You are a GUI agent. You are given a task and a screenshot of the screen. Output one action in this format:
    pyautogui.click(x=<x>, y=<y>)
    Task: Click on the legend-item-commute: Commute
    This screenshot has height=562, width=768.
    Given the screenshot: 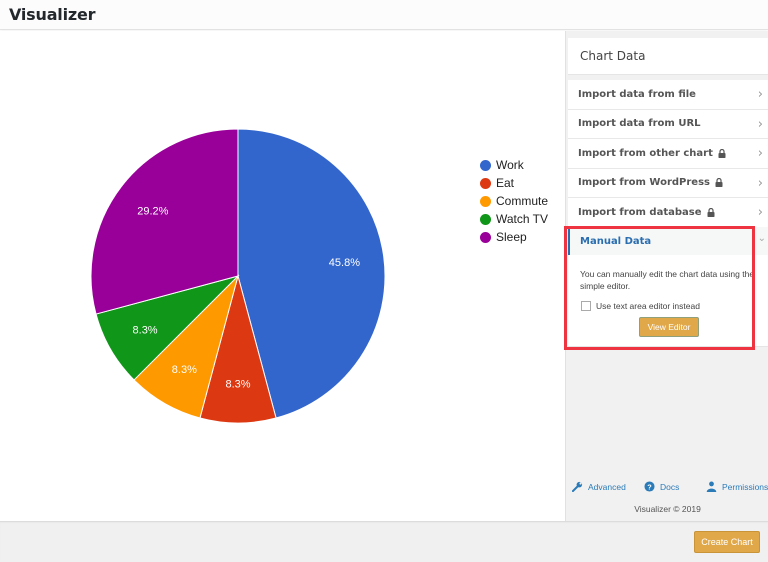 What is the action you would take?
    pyautogui.click(x=514, y=201)
    